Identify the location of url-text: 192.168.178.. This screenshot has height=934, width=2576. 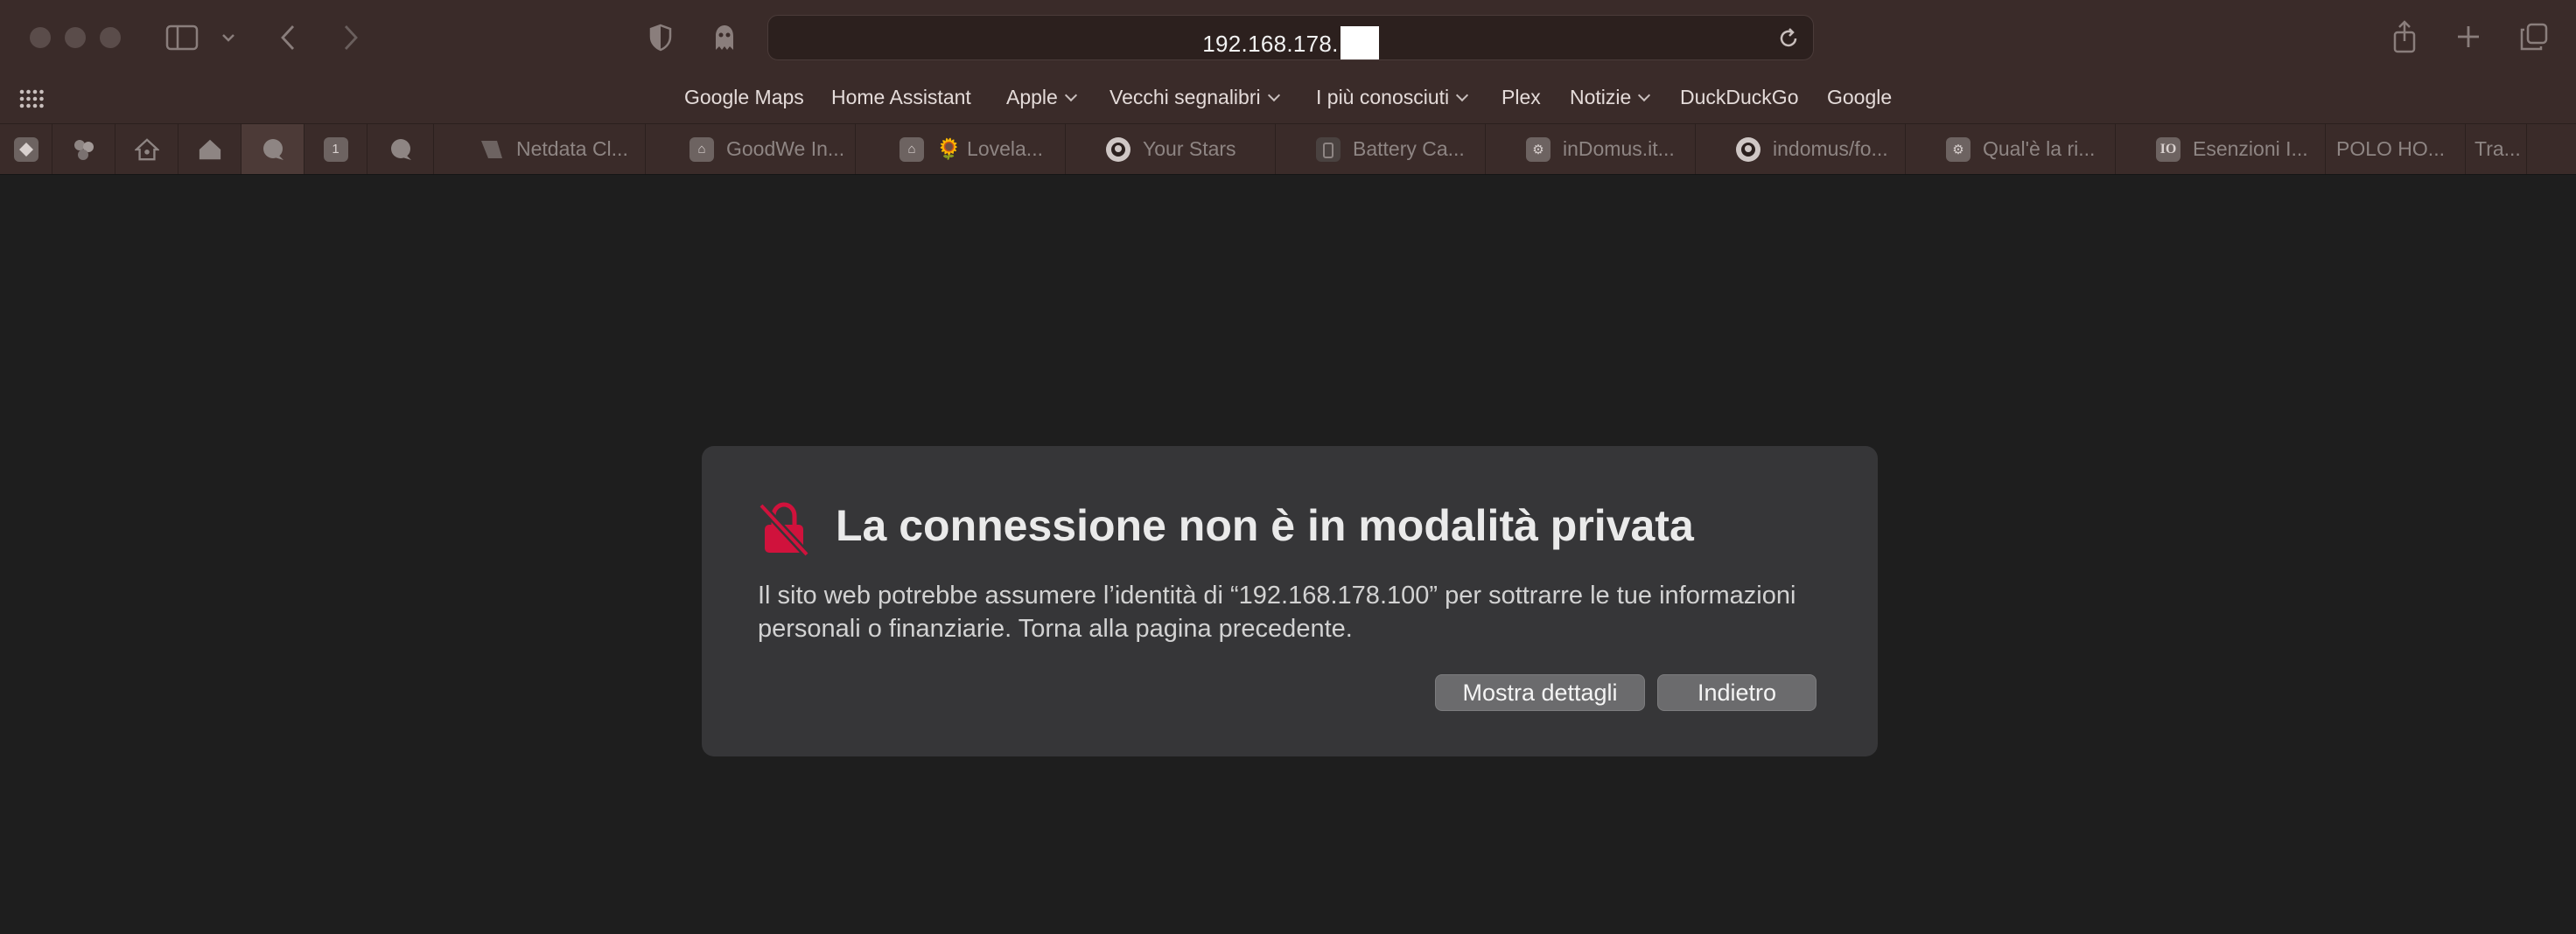
(1290, 42).